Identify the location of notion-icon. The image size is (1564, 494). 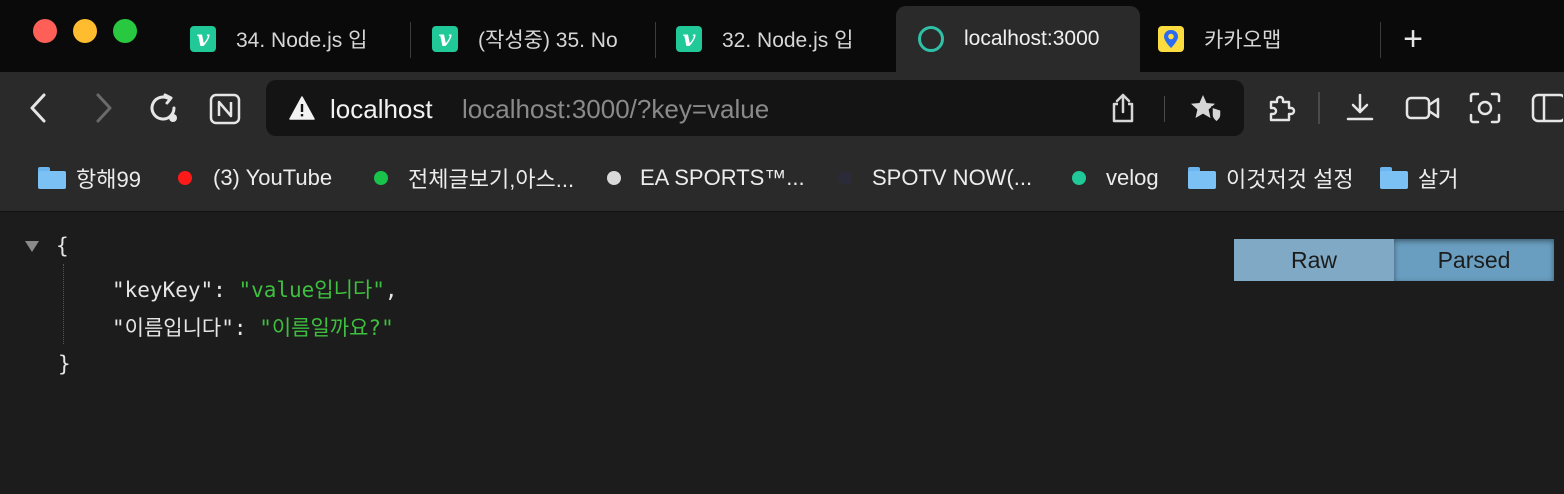
(225, 109).